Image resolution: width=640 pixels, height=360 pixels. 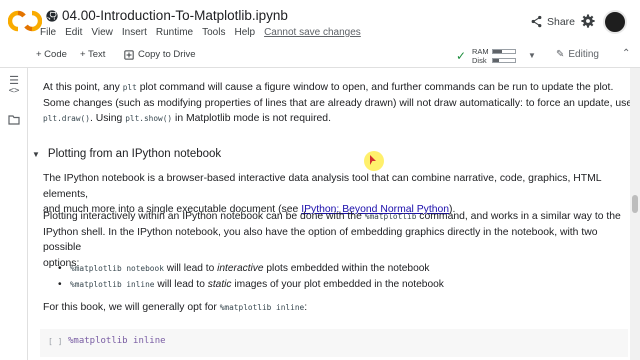 I want to click on section-heading: ▼ Plotting from an IPython notebook, so click(x=126, y=154).